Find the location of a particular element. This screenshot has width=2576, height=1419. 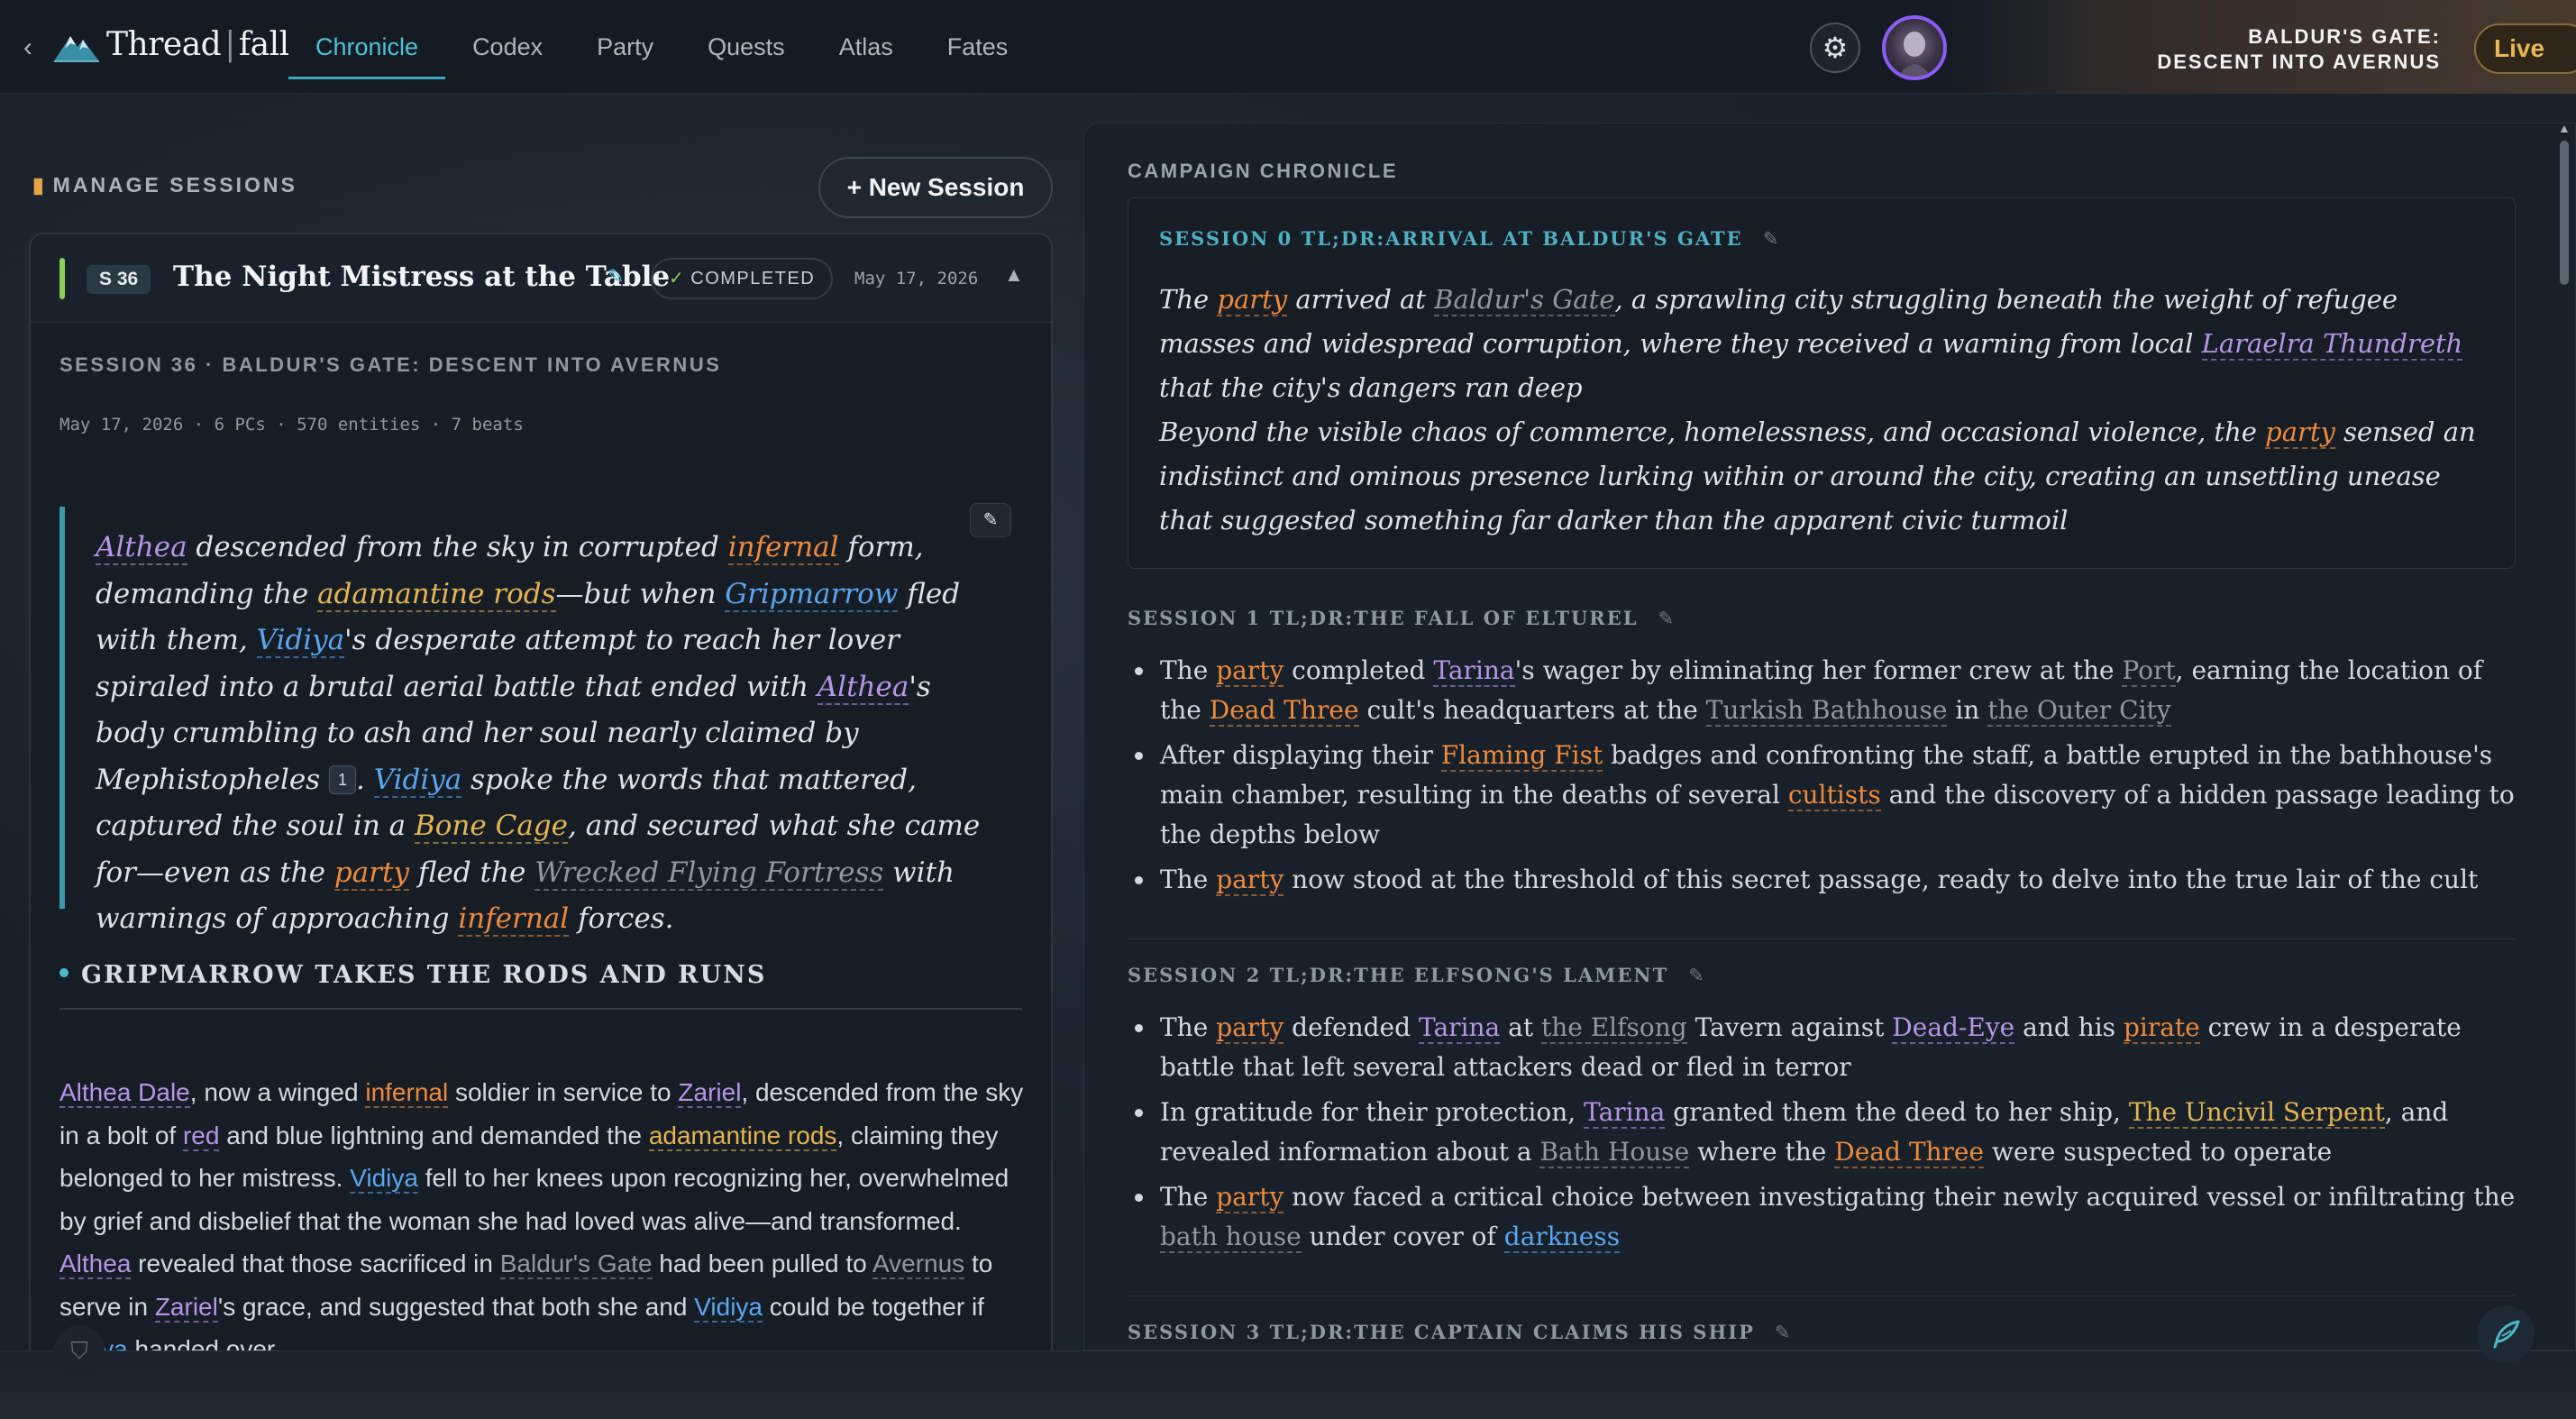

entity-link: bath house is located at coordinates (1231, 1237).